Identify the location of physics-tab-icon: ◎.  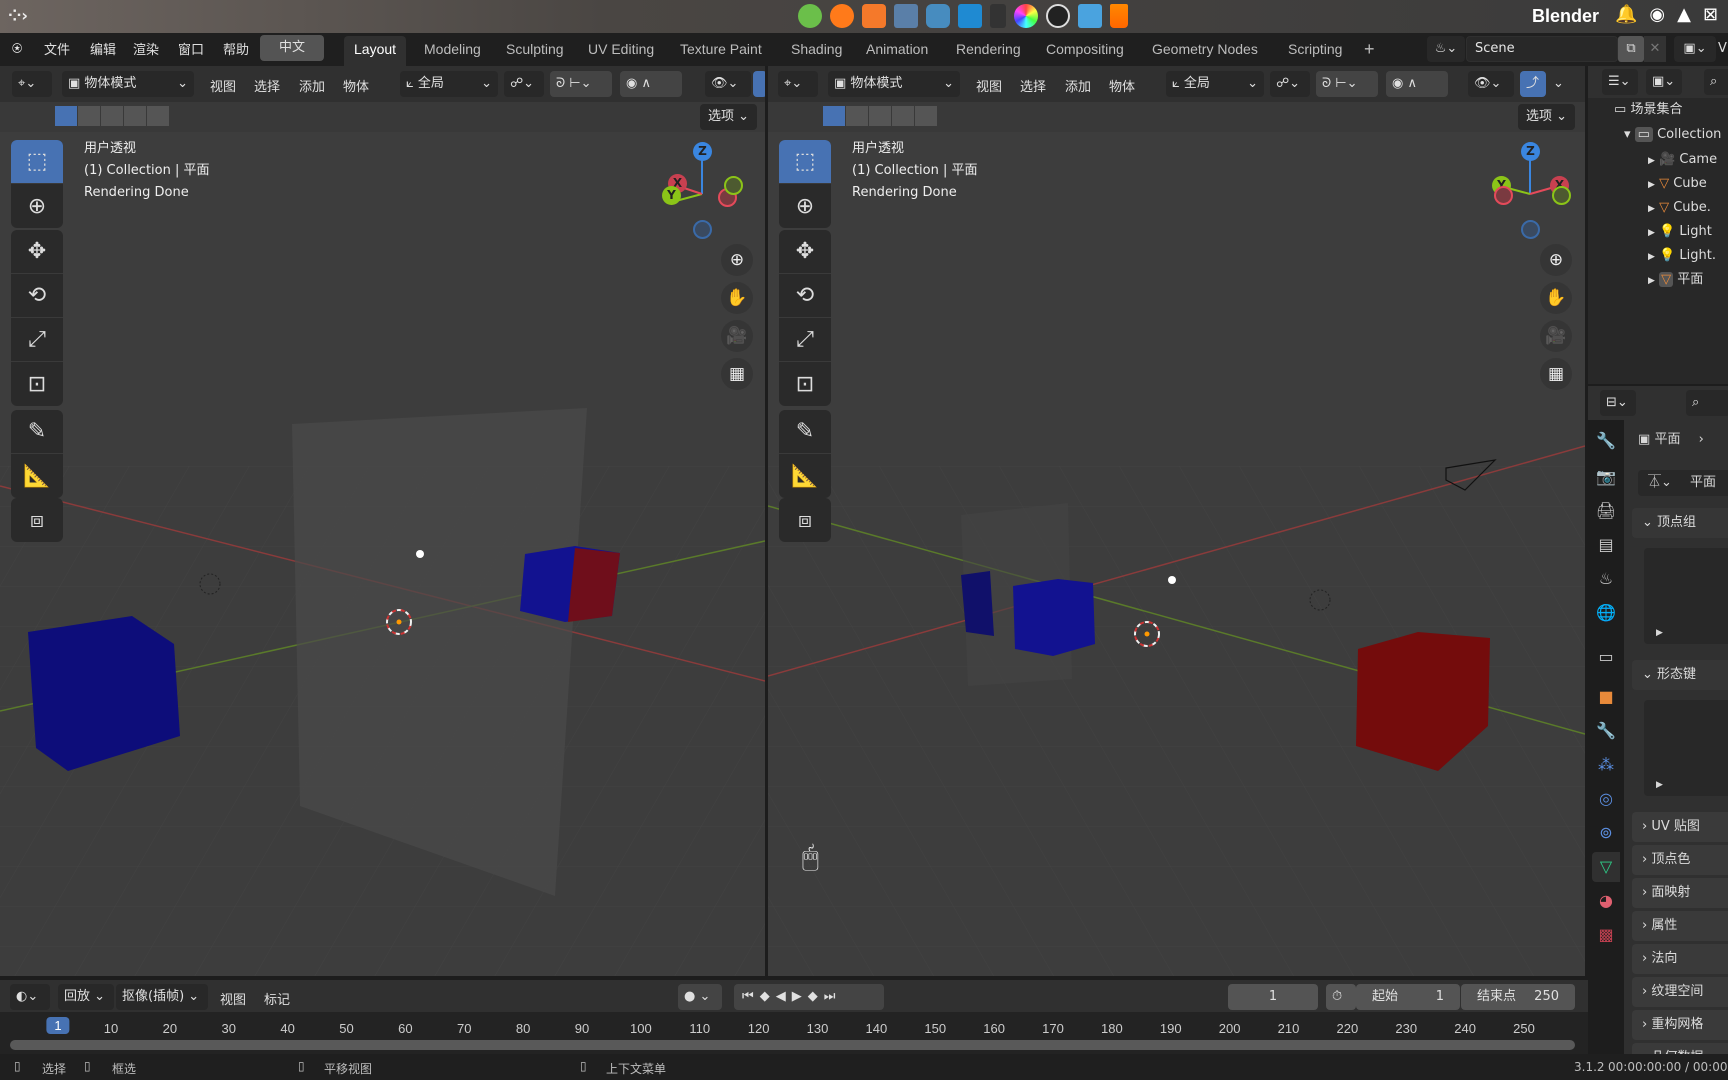
(1606, 799).